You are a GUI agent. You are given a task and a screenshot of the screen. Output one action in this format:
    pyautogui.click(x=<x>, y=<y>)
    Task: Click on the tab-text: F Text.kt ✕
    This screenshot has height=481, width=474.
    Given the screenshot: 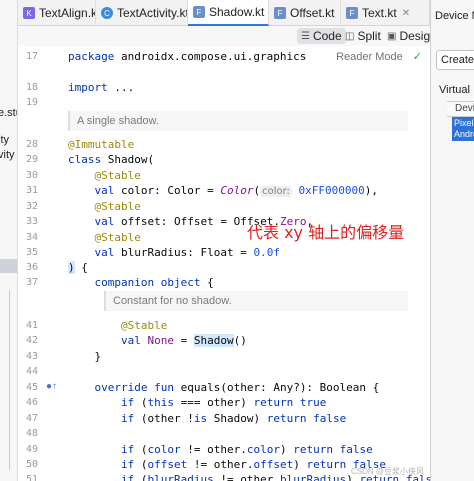 What is the action you would take?
    pyautogui.click(x=385, y=13)
    